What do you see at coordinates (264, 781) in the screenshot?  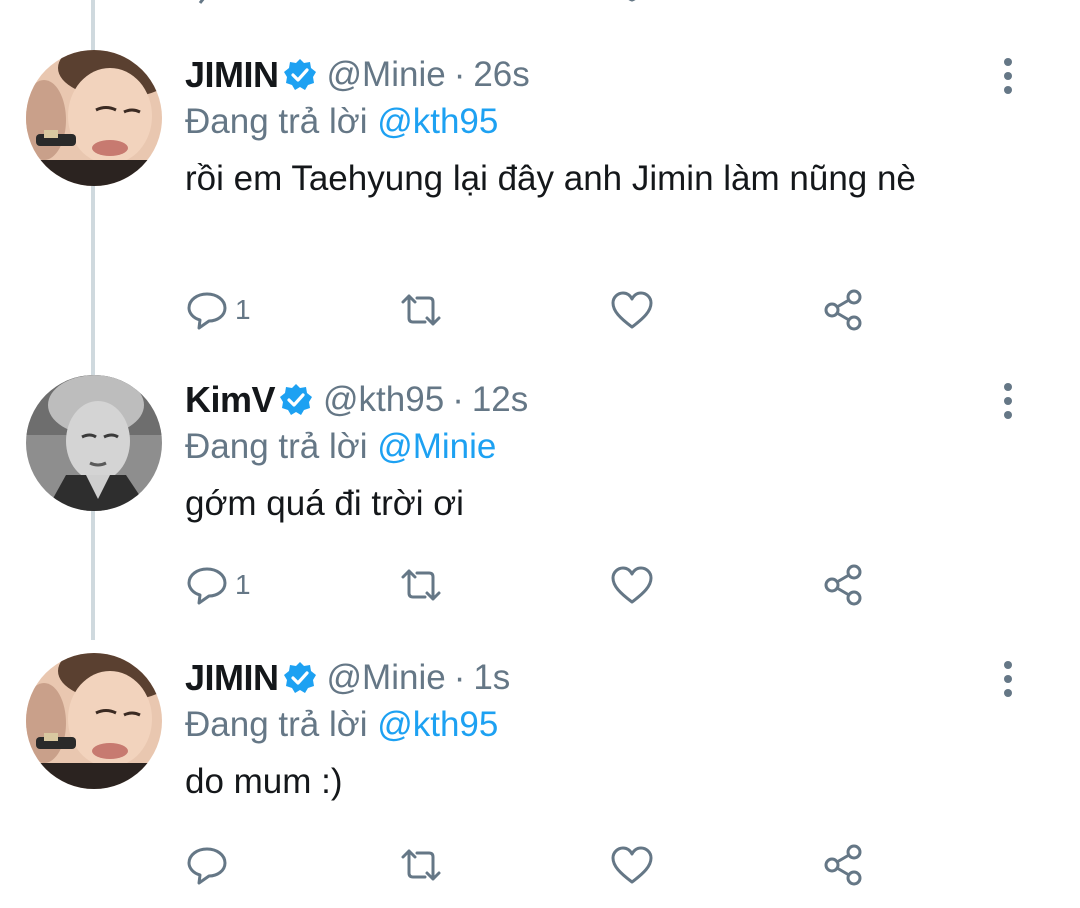 I see `tweet-text: do mum :)` at bounding box center [264, 781].